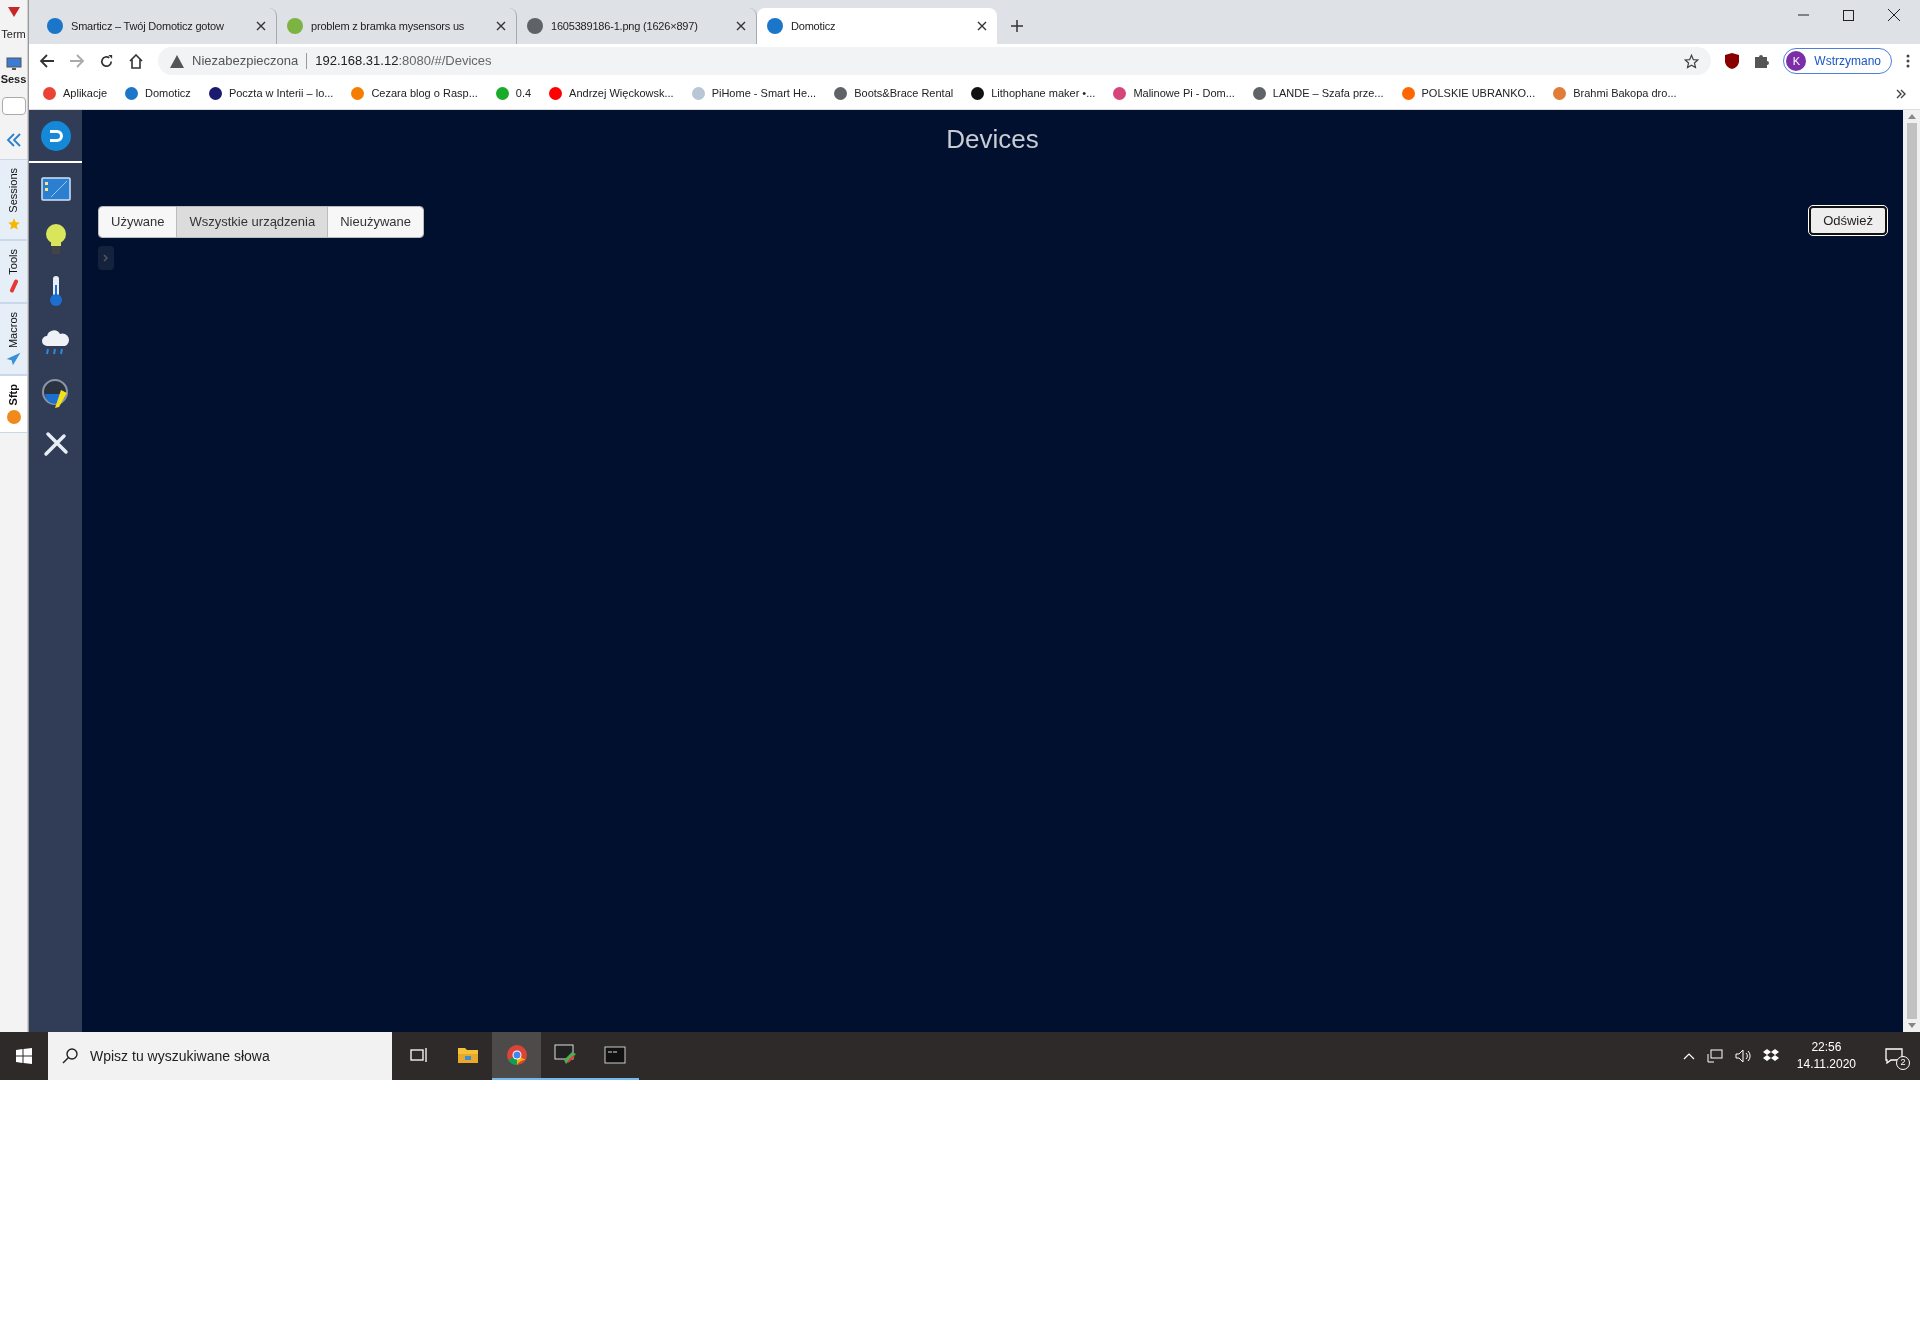  Describe the element at coordinates (1848, 220) in the screenshot. I see `refresh-button: Odśwież` at that location.